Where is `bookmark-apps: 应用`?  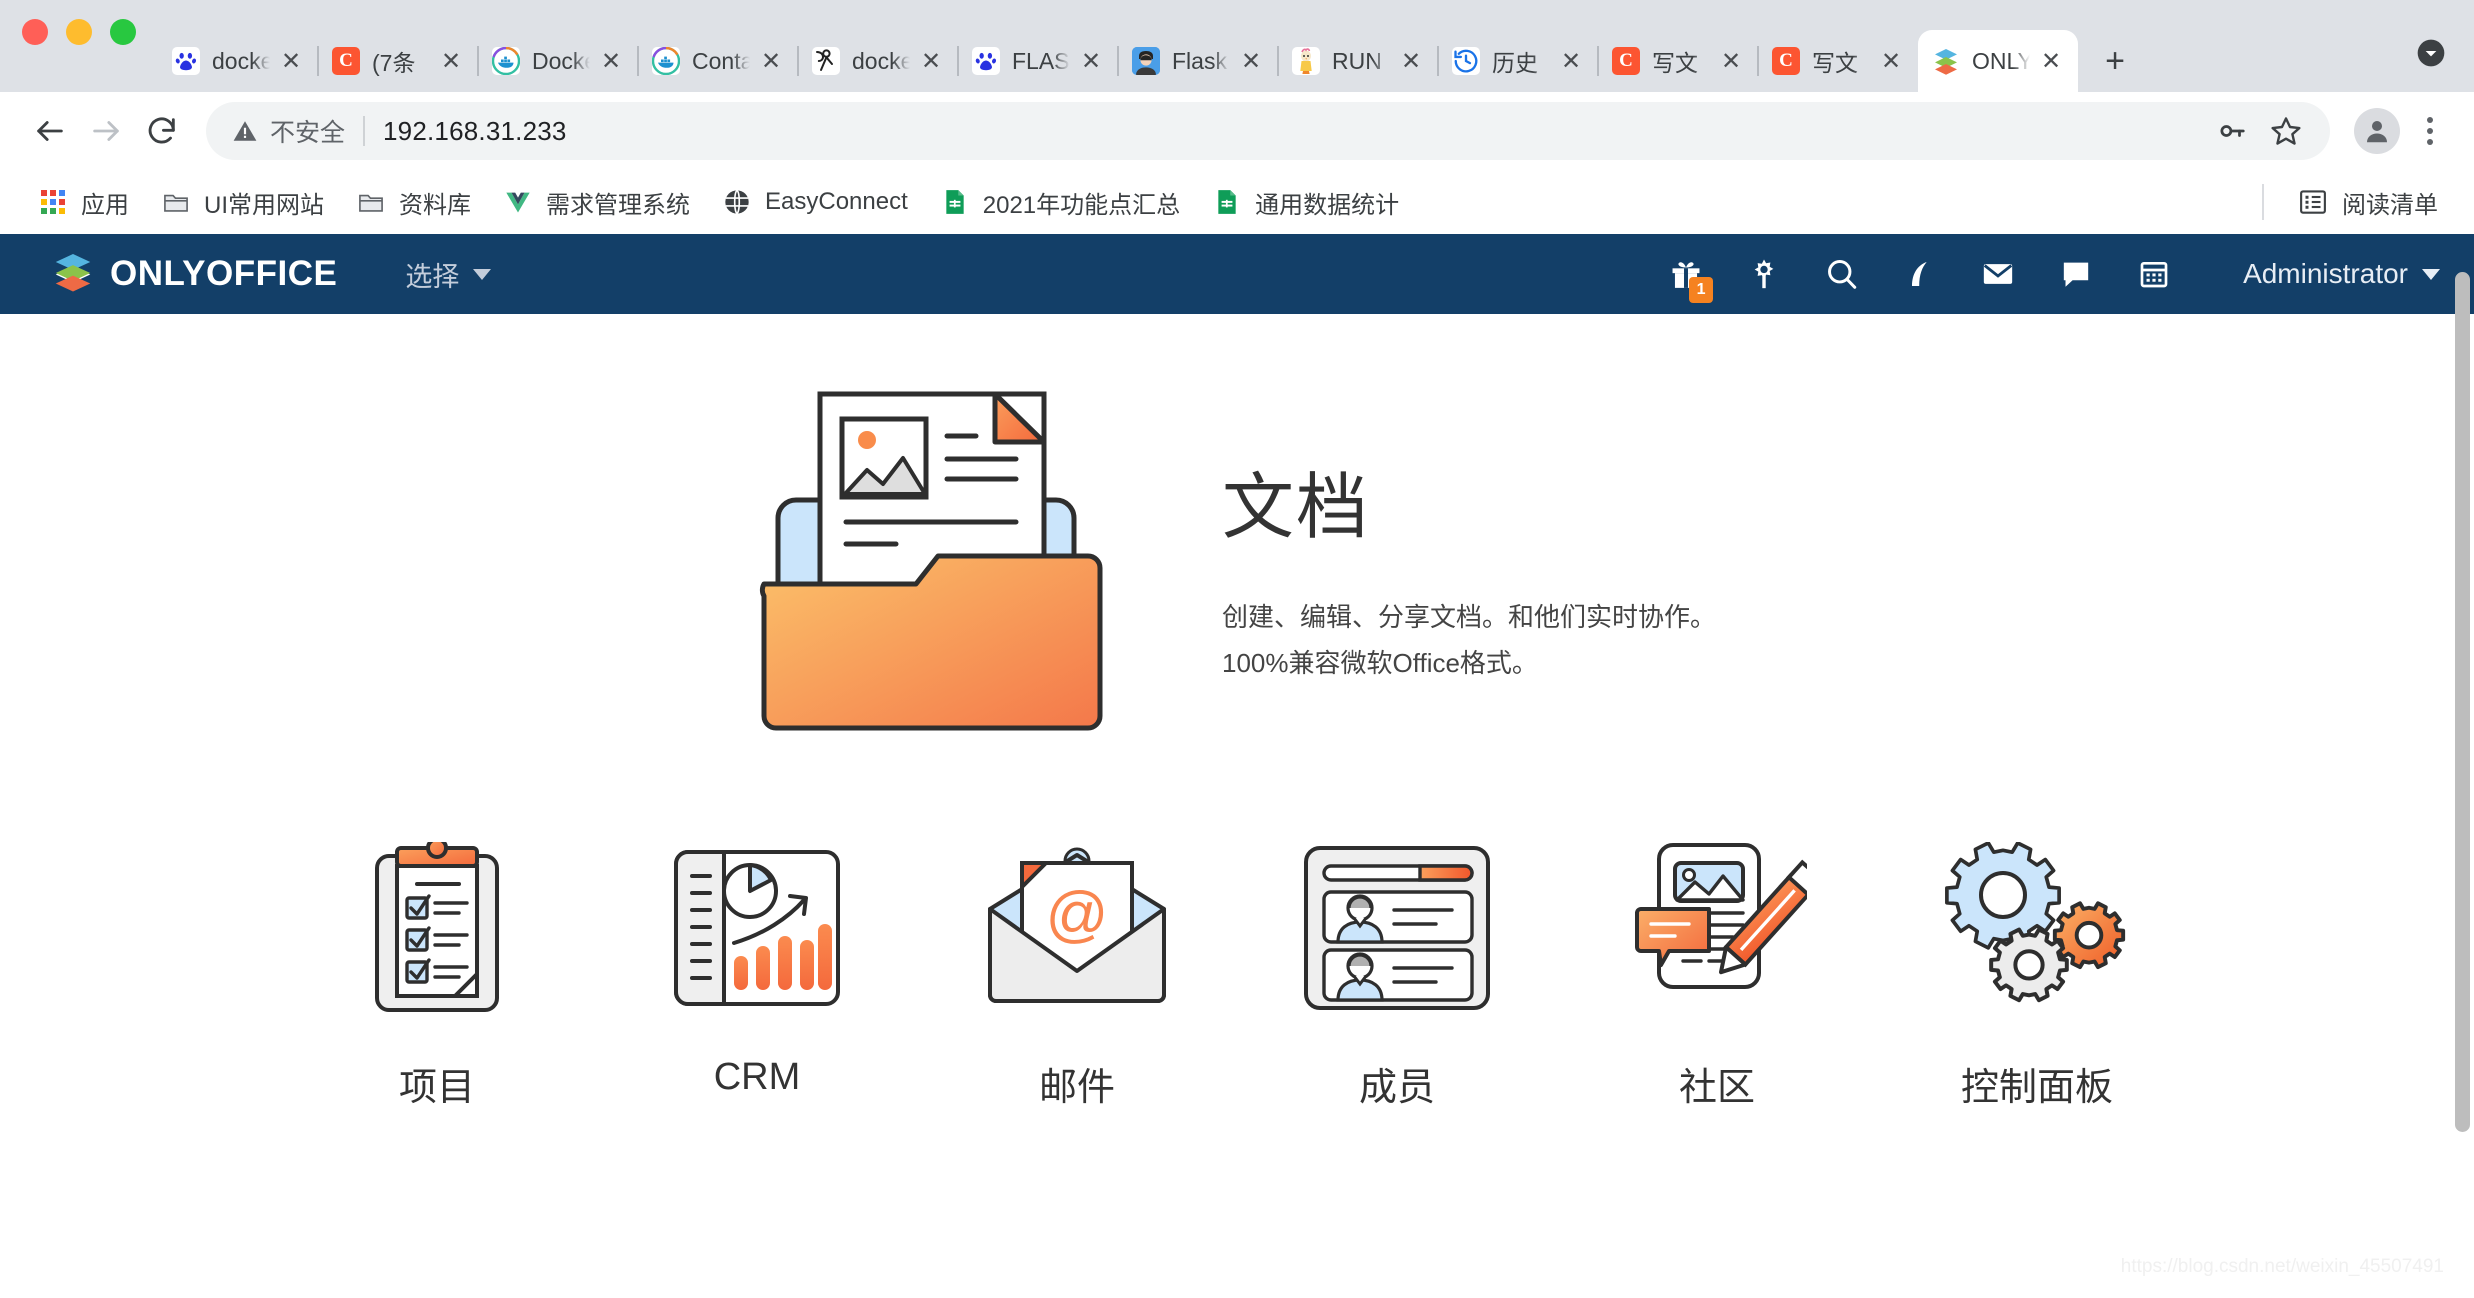 bookmark-apps: 应用 is located at coordinates (83, 202).